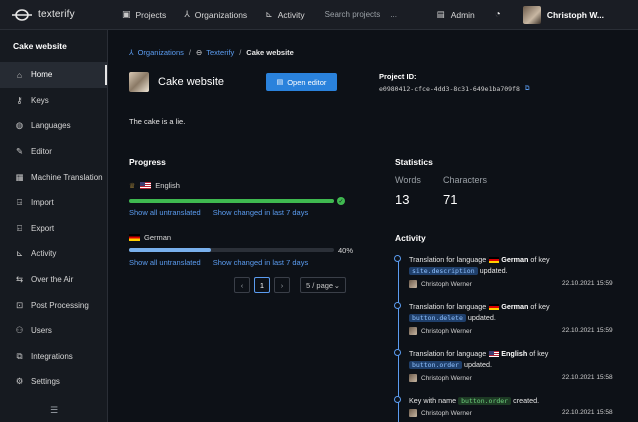  Describe the element at coordinates (53, 152) in the screenshot. I see `sidebar-item-editor: ✎ Editor` at that location.